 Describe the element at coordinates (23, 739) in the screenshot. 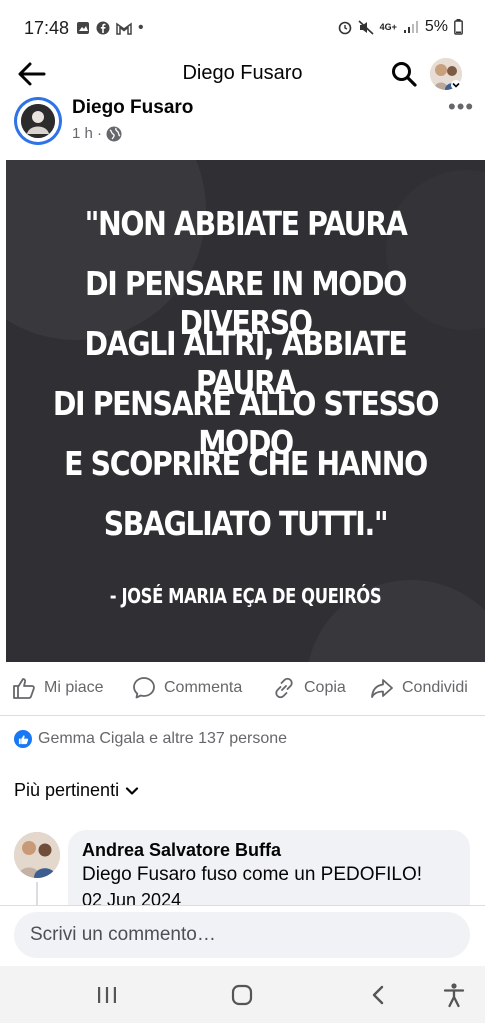

I see `like-reaction-icon` at that location.